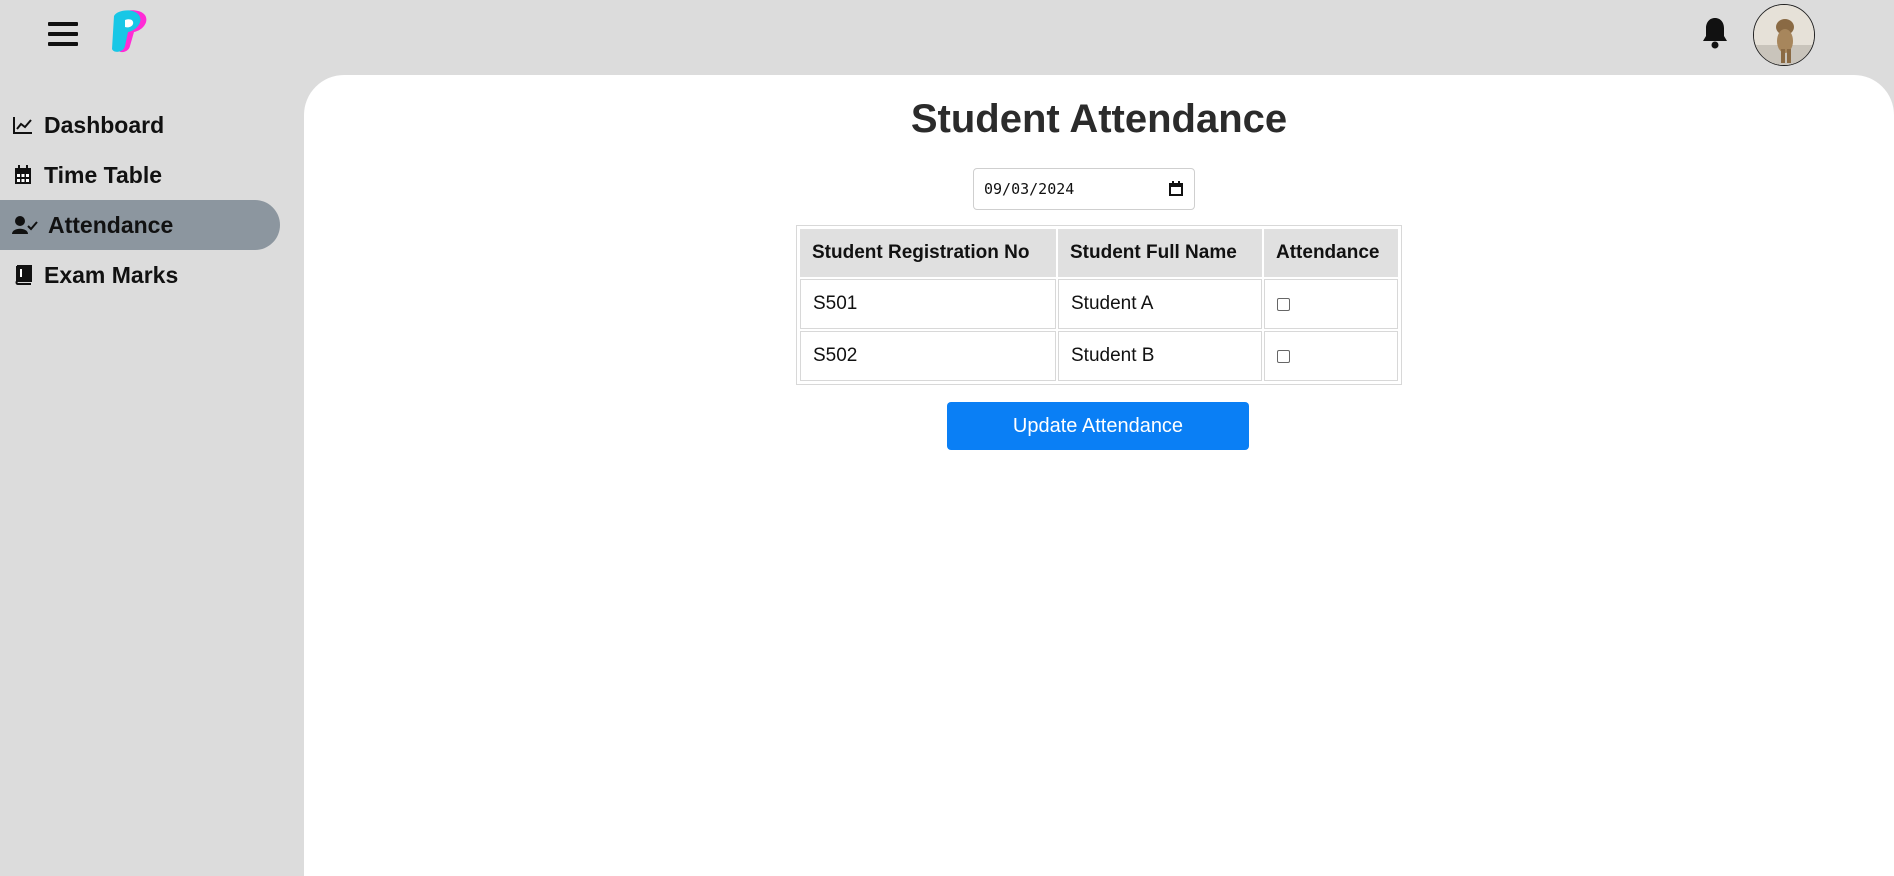 The height and width of the screenshot is (876, 1894). What do you see at coordinates (928, 304) in the screenshot?
I see `registration-no-cell: S501` at bounding box center [928, 304].